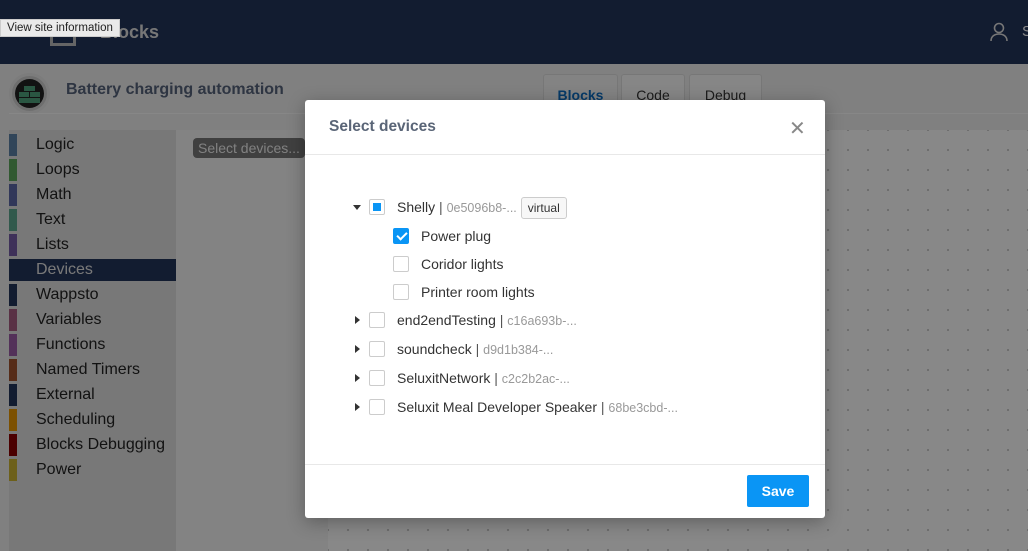 Image resolution: width=1028 pixels, height=551 pixels. What do you see at coordinates (497, 407) in the screenshot?
I see `device-name: Seluxit Meal Developer Speaker` at bounding box center [497, 407].